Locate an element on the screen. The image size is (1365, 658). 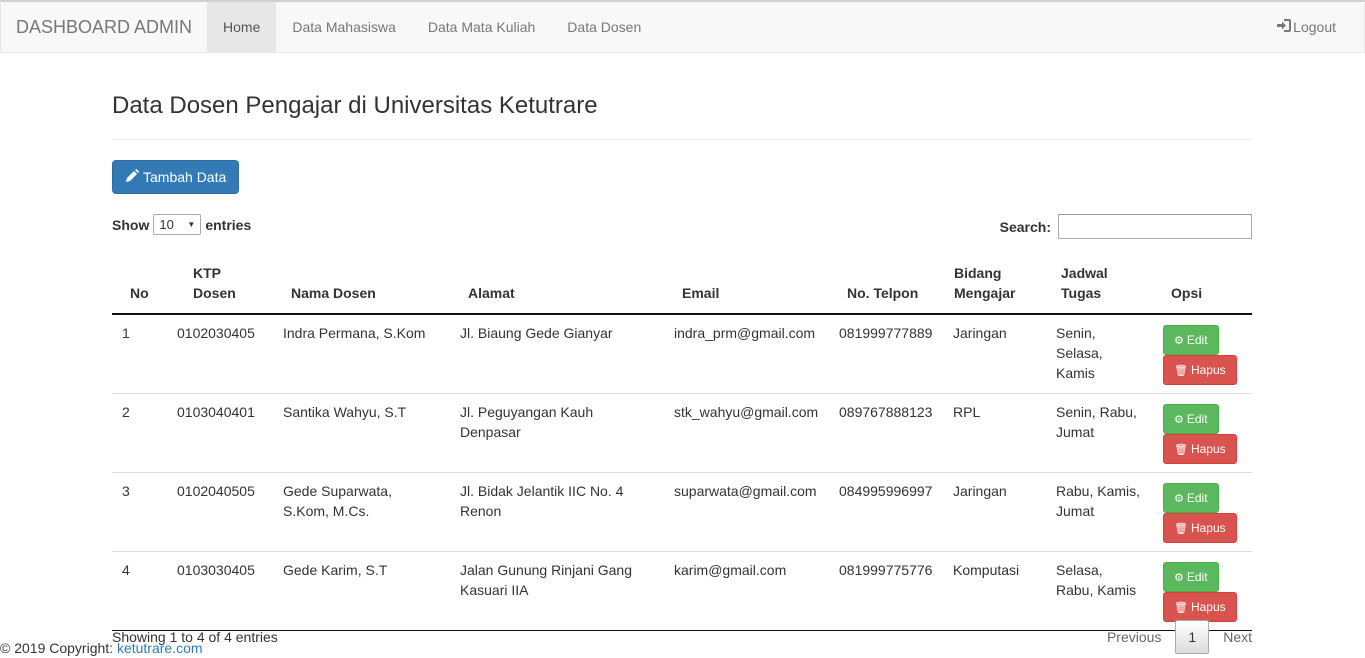
next-page-button: Next is located at coordinates (1237, 637).